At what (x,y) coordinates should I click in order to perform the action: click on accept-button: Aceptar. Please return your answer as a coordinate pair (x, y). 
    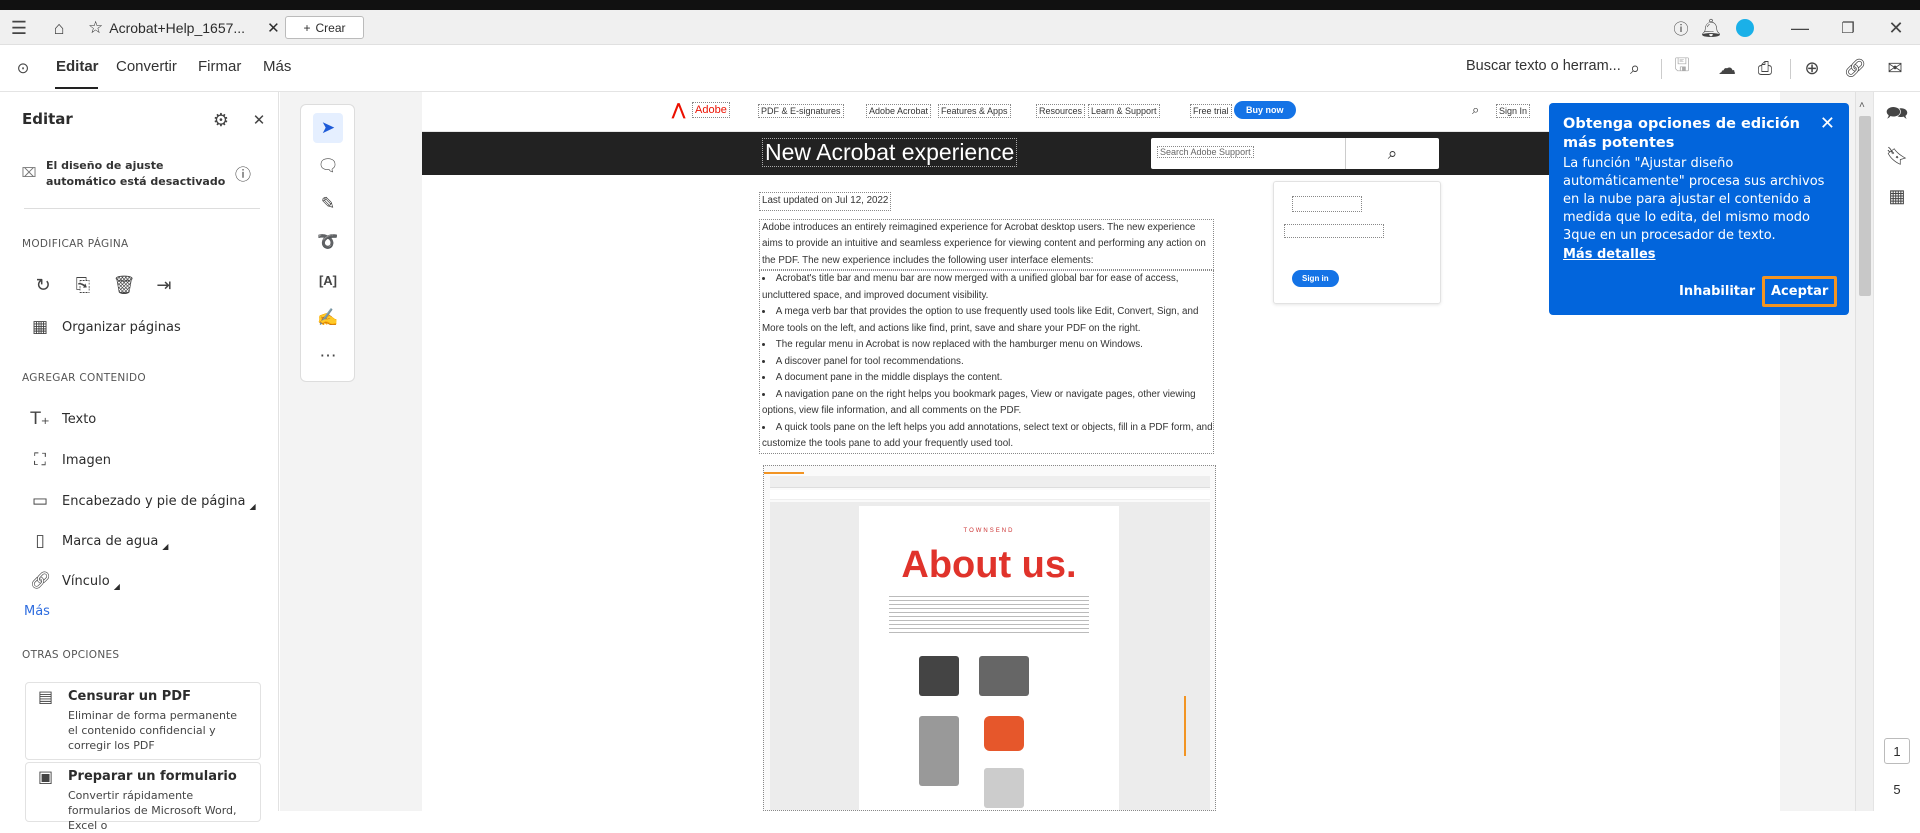
    Looking at the image, I should click on (1800, 291).